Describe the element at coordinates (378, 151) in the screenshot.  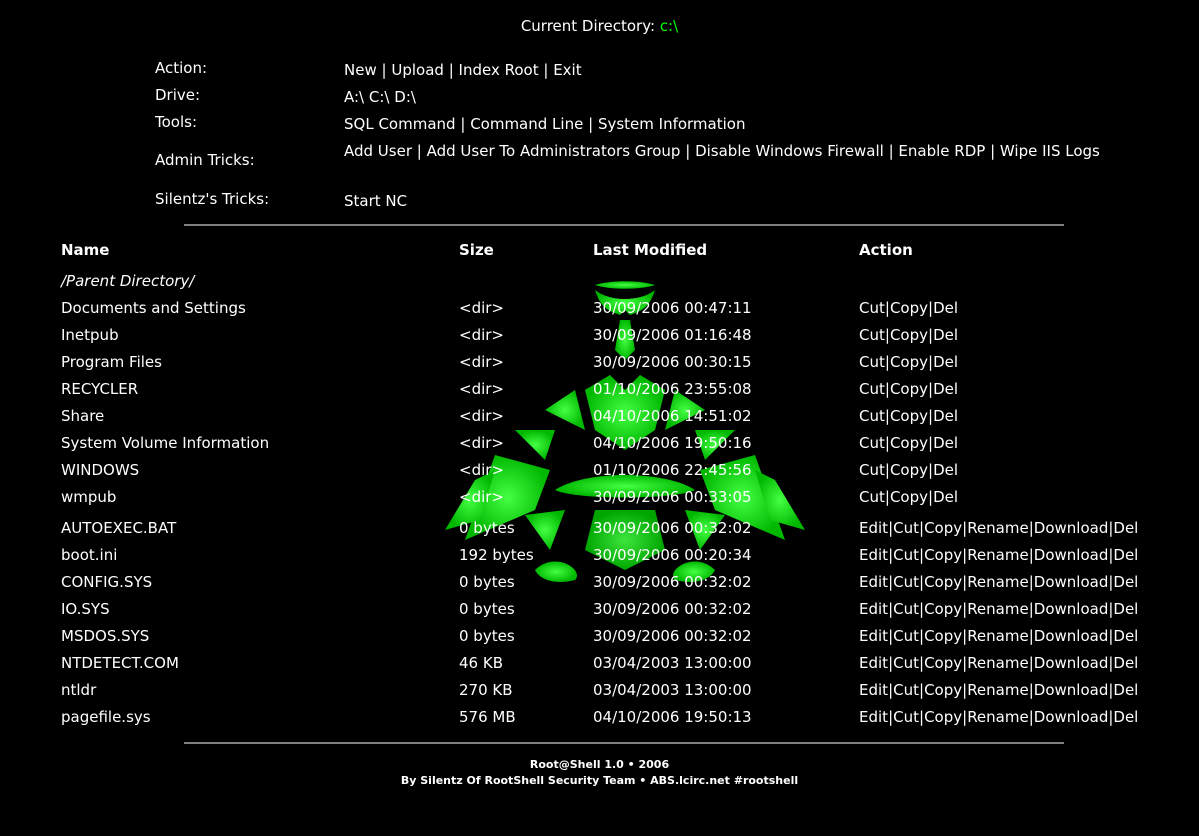
I see `add-user-link: Add User` at that location.